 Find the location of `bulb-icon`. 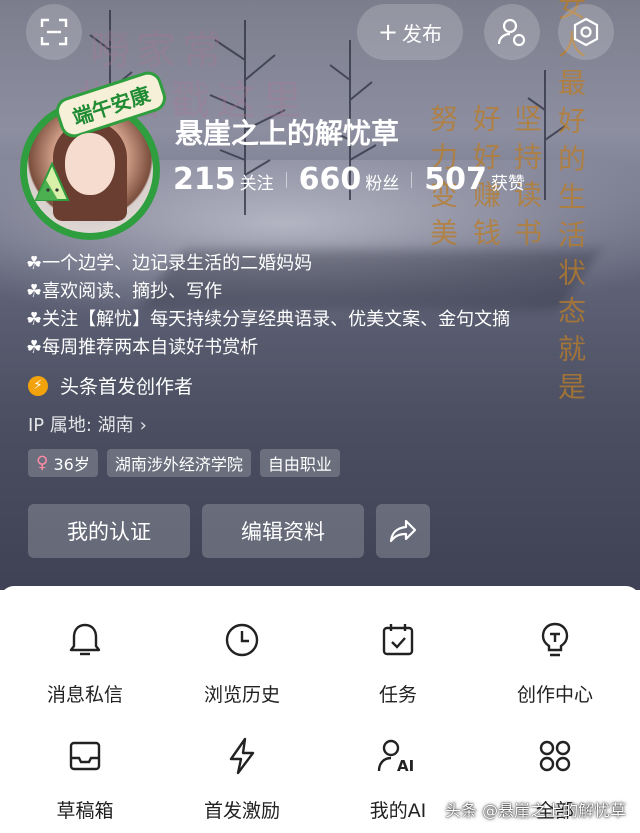

bulb-icon is located at coordinates (555, 639).